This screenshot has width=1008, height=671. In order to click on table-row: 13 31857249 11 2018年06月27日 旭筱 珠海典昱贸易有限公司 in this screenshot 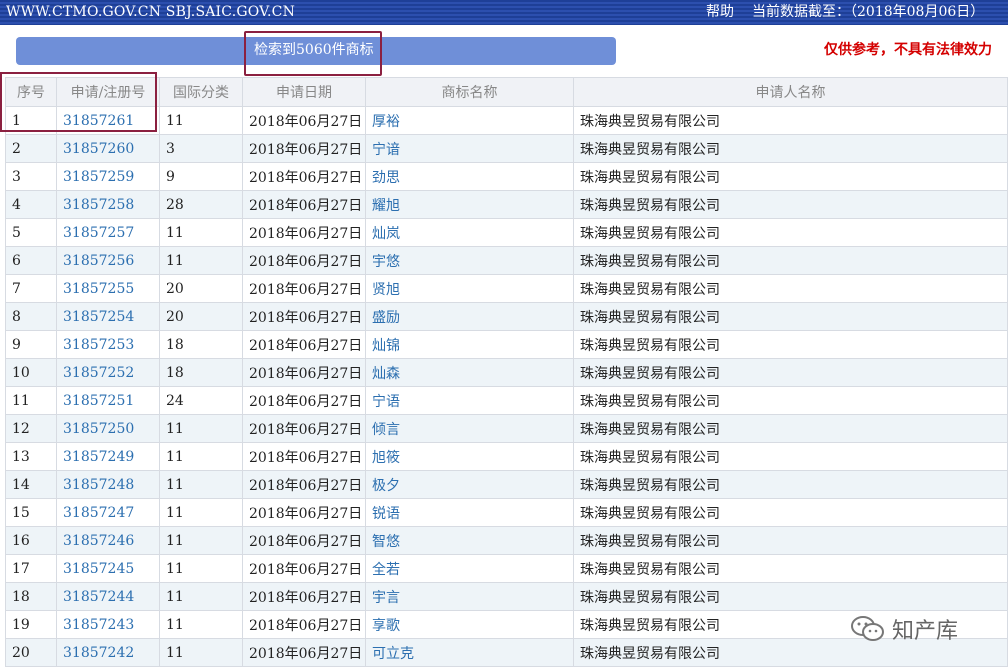, I will do `click(506, 456)`.